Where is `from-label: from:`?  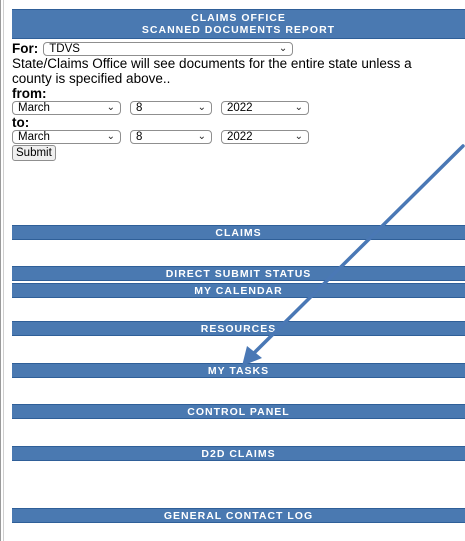
from-label: from: is located at coordinates (29, 93).